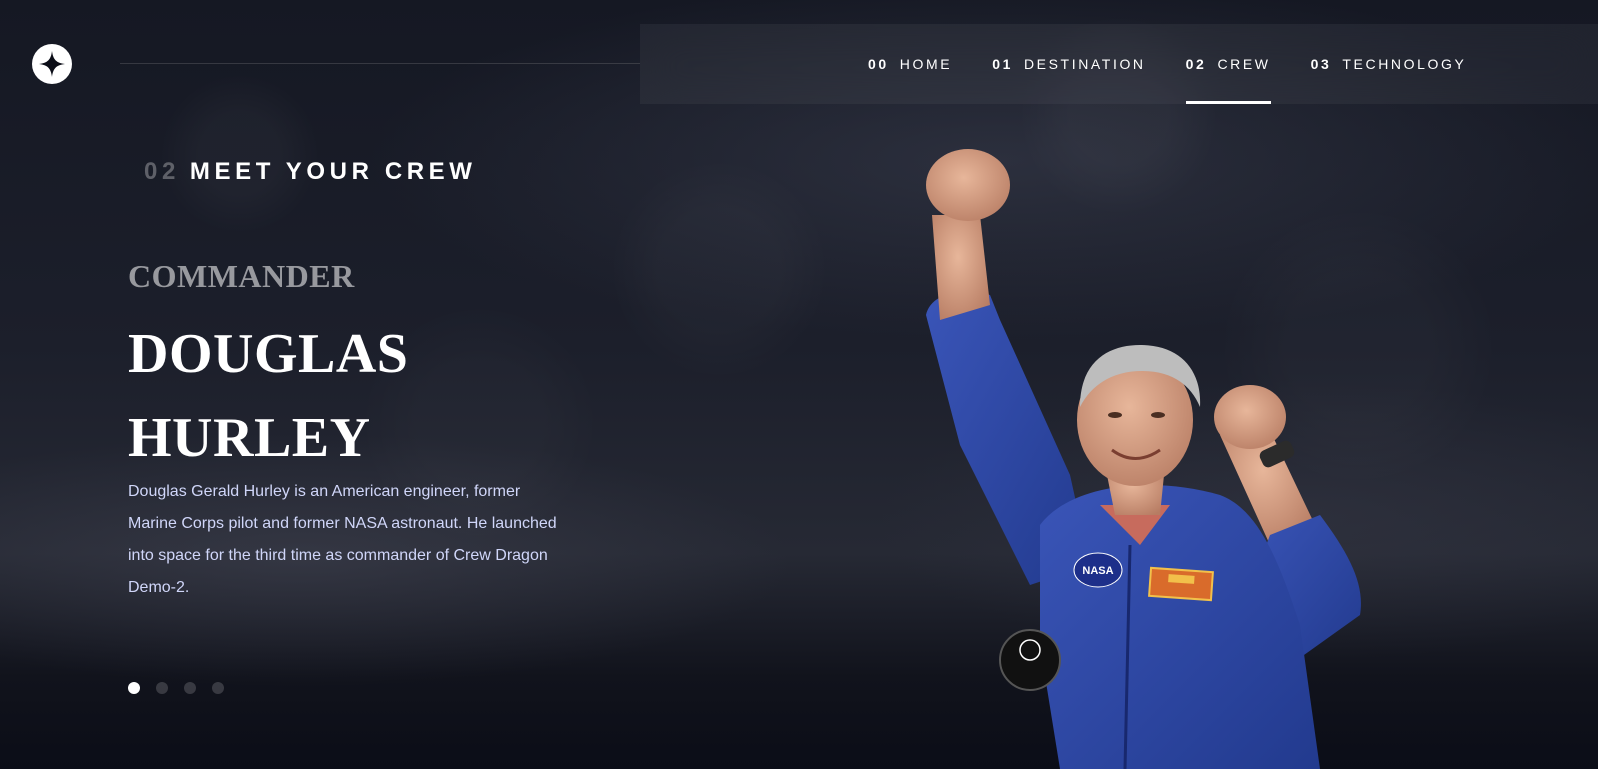 This screenshot has width=1598, height=769. I want to click on crew-name: Douglas Hurley, so click(388, 396).